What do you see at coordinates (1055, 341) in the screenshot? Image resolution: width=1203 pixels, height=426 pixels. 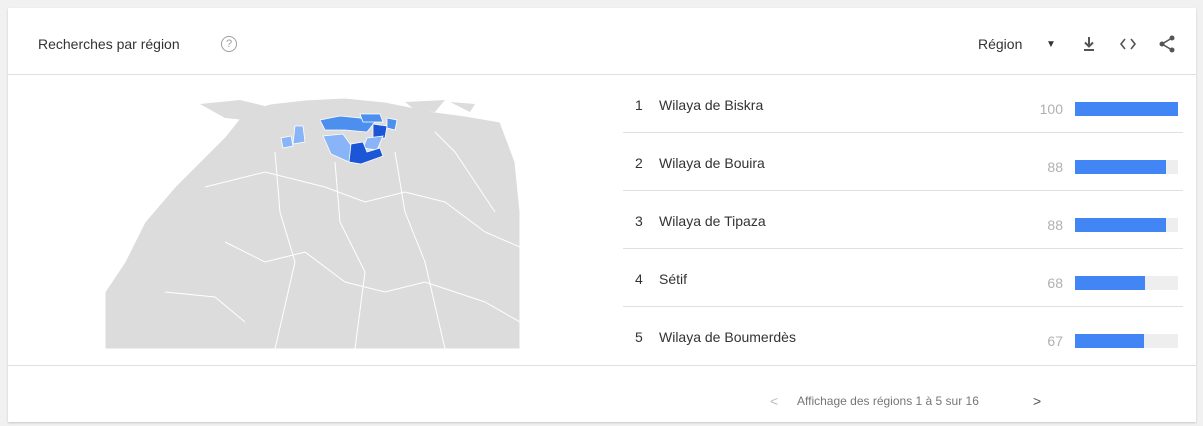 I see `region-value: 67` at bounding box center [1055, 341].